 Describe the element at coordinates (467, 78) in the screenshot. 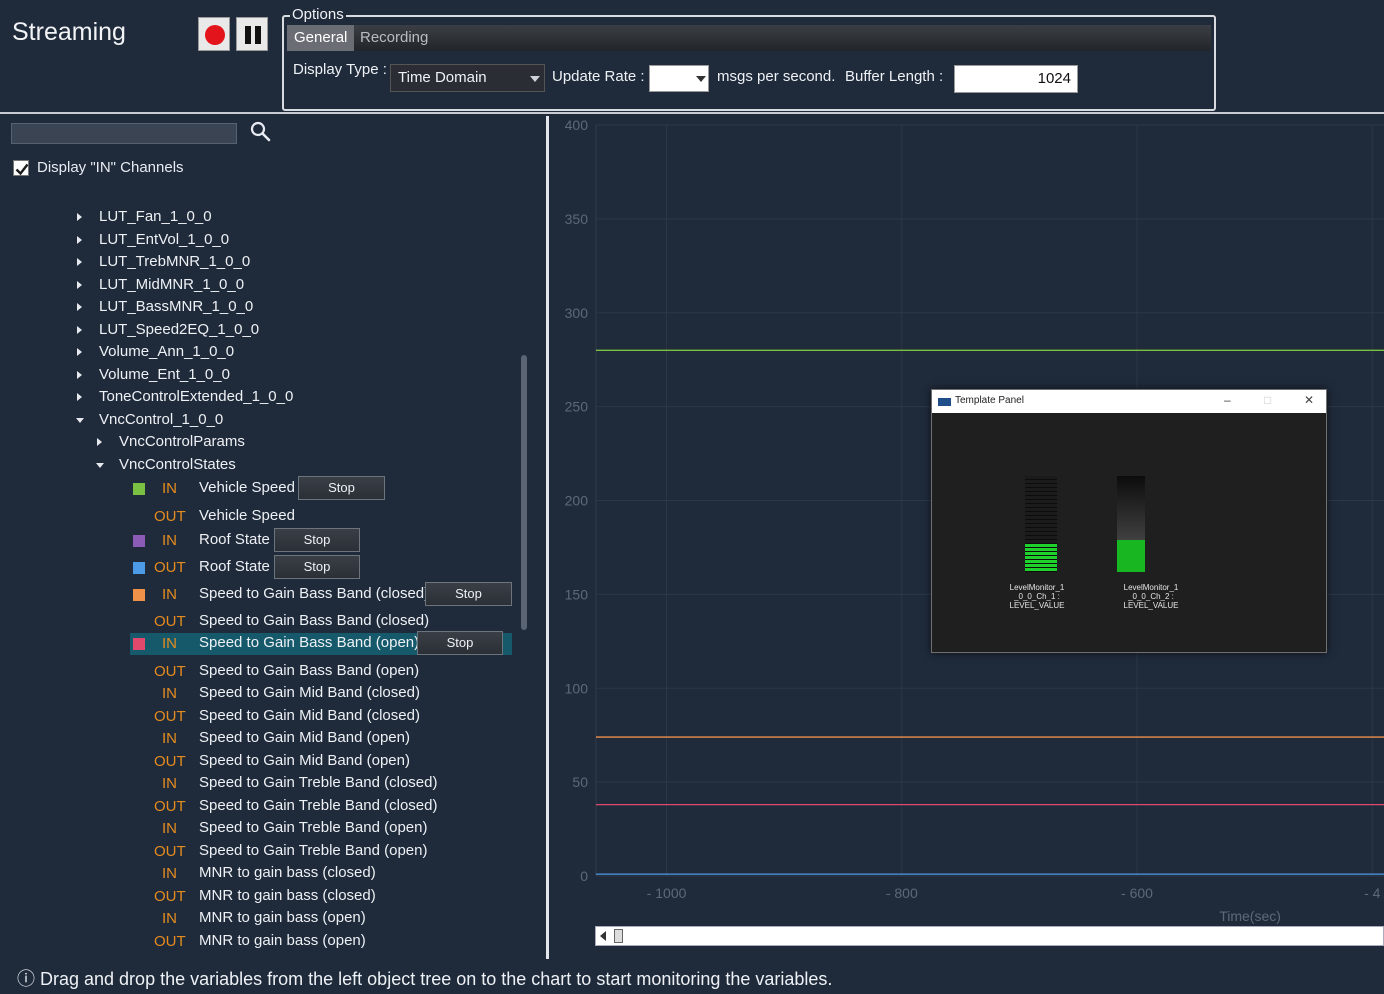

I see `display-type-select: Time Domain` at that location.